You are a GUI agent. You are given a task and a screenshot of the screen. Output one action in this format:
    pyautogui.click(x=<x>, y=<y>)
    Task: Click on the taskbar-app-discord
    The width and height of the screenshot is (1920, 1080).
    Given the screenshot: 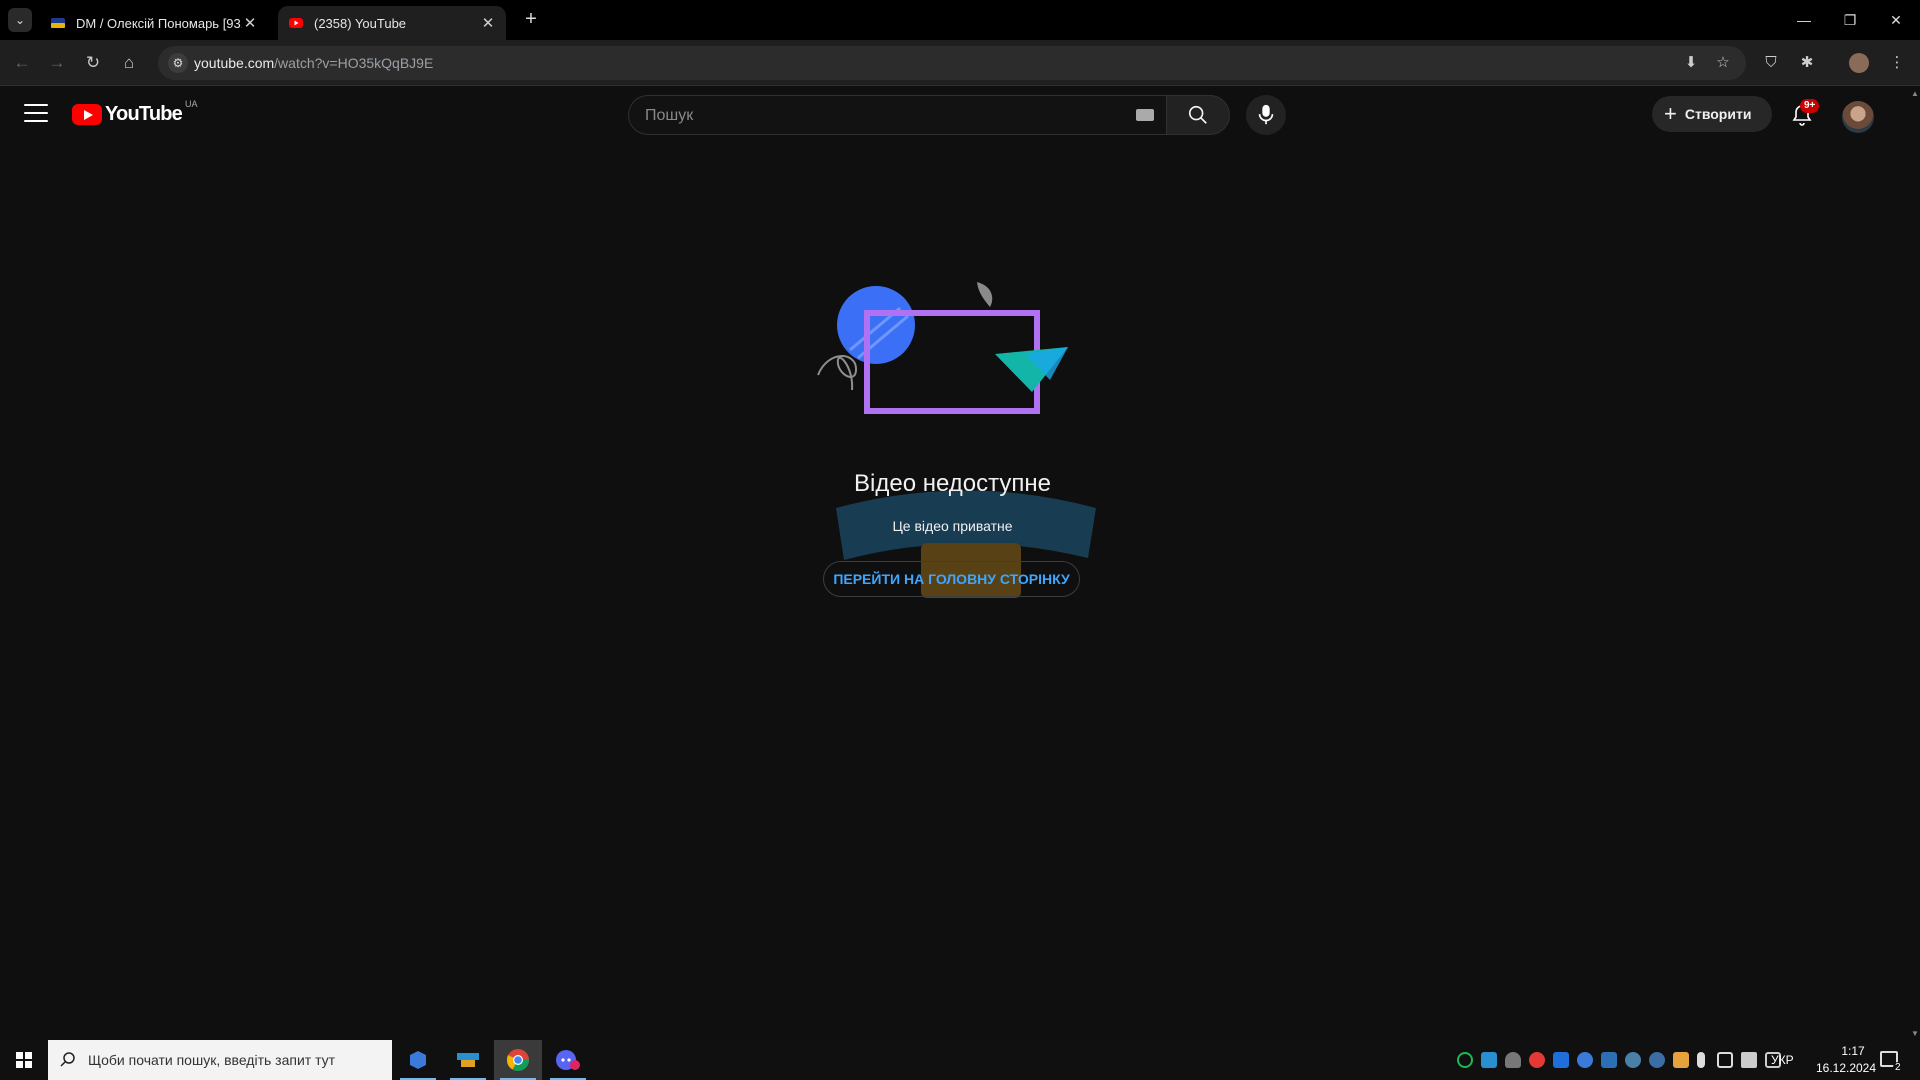 What is the action you would take?
    pyautogui.click(x=568, y=1060)
    